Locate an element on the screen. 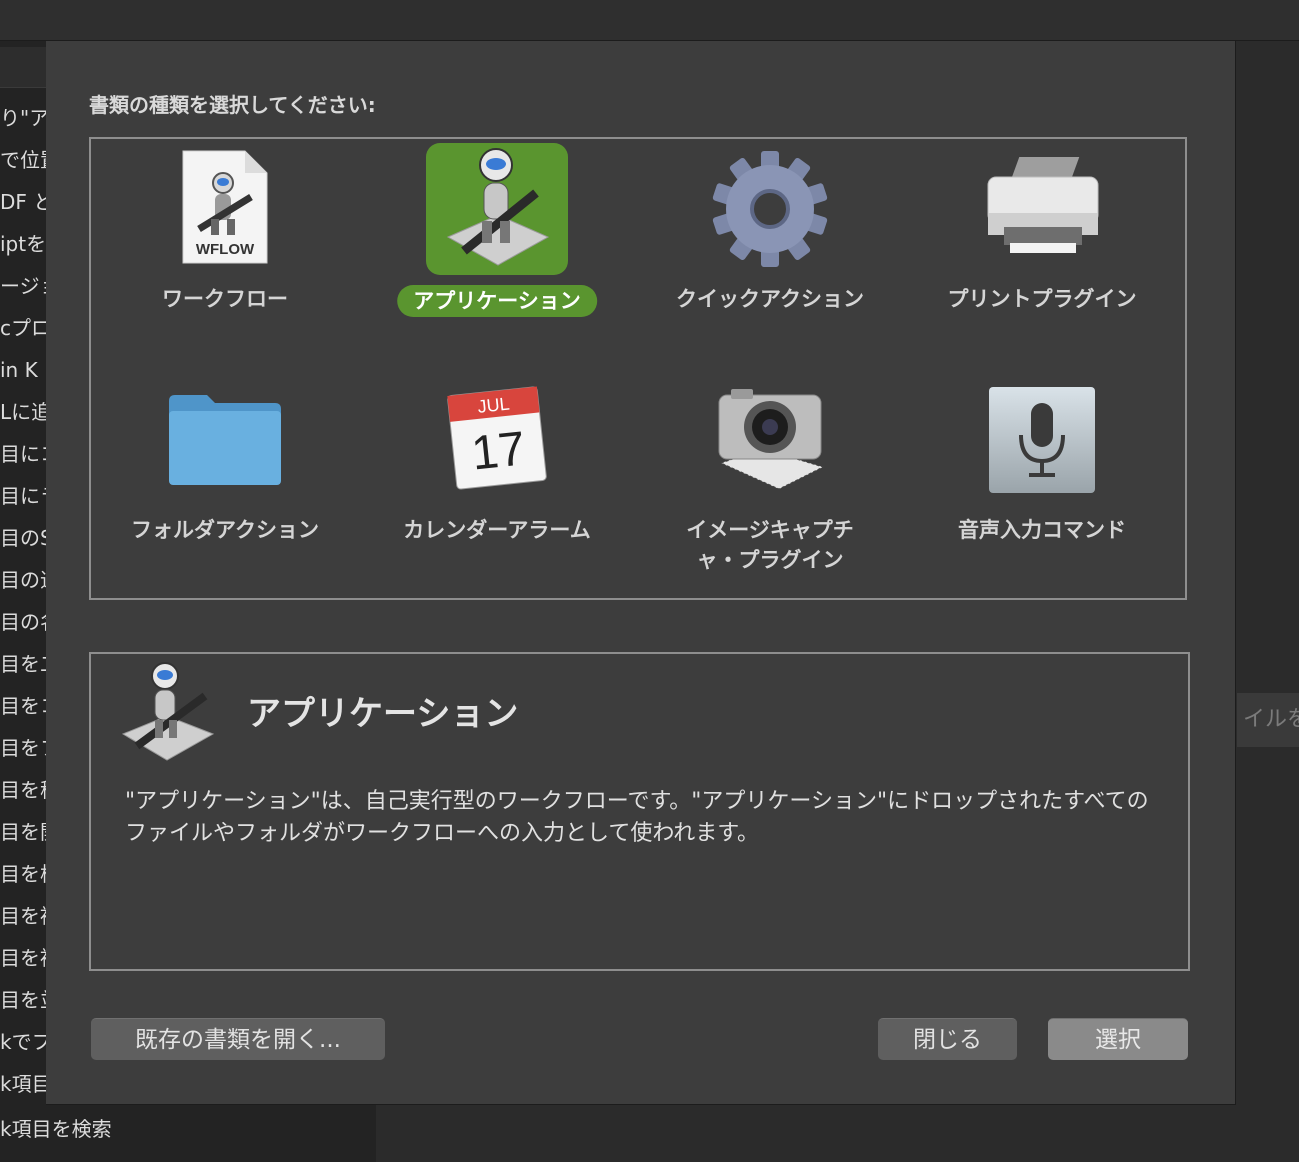 This screenshot has width=1299, height=1162. type-dictation-command: 音声入力コマンド is located at coordinates (1042, 482).